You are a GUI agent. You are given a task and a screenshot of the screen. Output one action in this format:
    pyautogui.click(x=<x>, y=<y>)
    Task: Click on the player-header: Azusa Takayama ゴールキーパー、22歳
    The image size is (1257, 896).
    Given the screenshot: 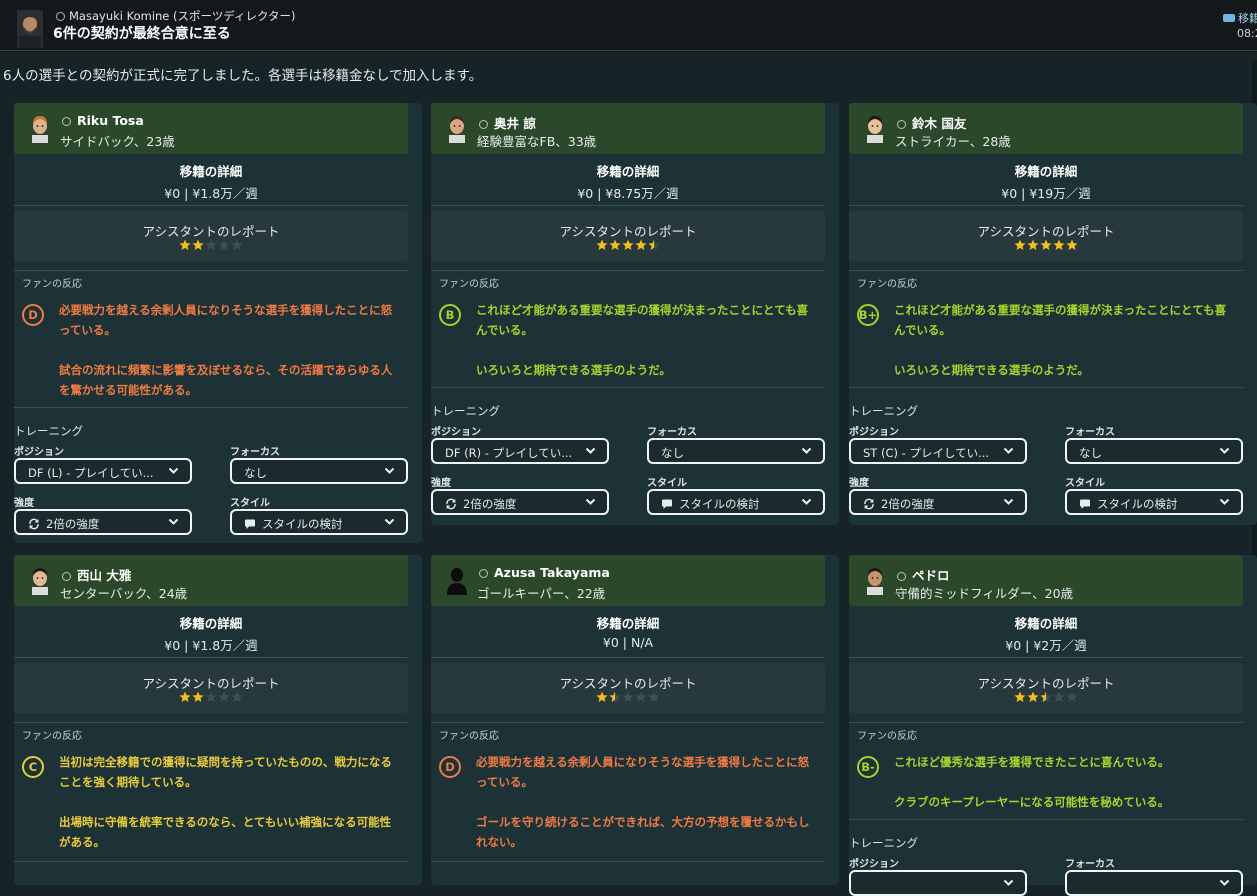 What is the action you would take?
    pyautogui.click(x=628, y=580)
    